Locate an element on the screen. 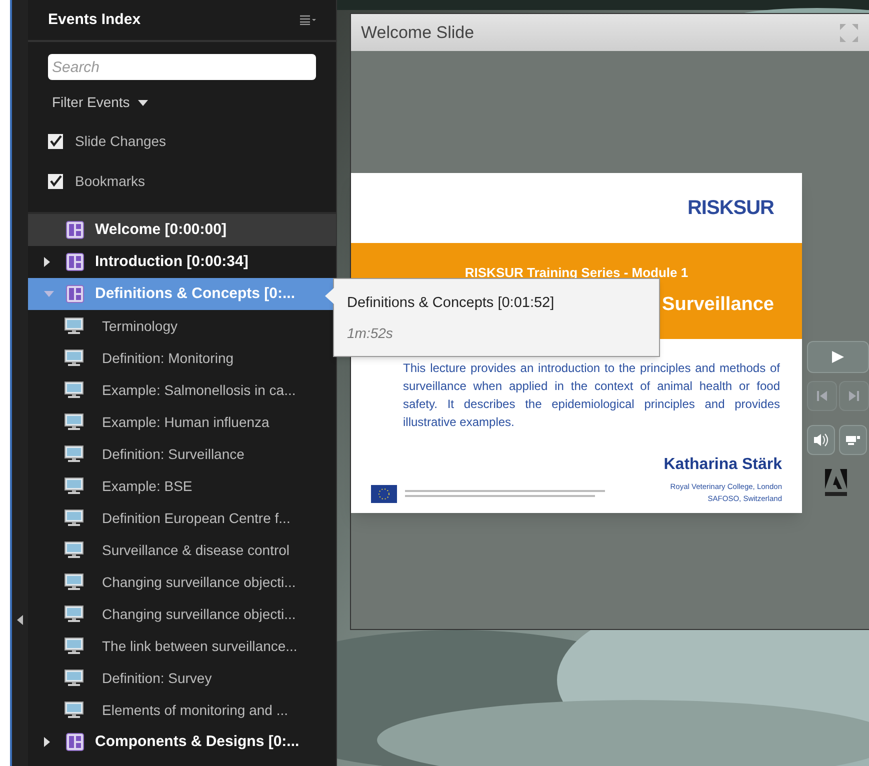  slide-label: Example: Human influenza is located at coordinates (186, 422).